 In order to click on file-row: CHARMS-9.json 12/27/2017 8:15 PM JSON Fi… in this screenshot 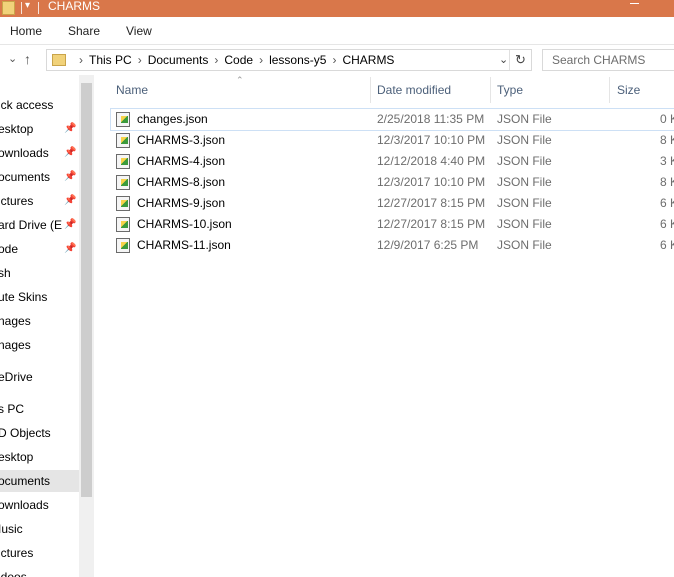, I will do `click(392, 203)`.